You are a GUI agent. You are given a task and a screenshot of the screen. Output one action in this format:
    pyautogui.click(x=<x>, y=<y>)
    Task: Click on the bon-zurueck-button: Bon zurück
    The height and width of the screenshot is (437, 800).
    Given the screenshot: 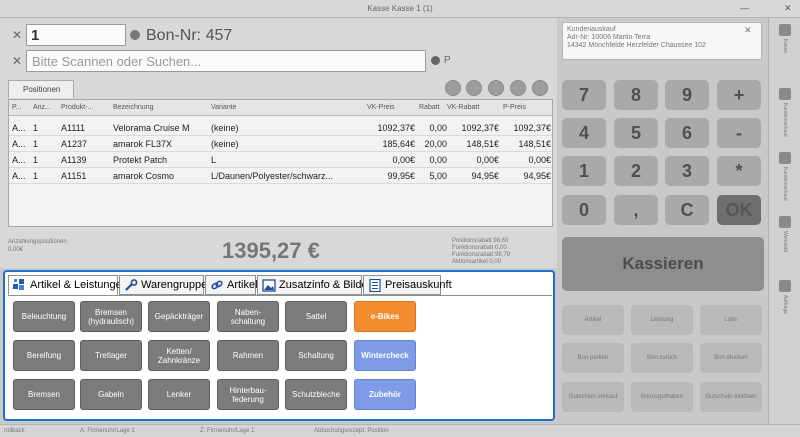 What is the action you would take?
    pyautogui.click(x=662, y=358)
    